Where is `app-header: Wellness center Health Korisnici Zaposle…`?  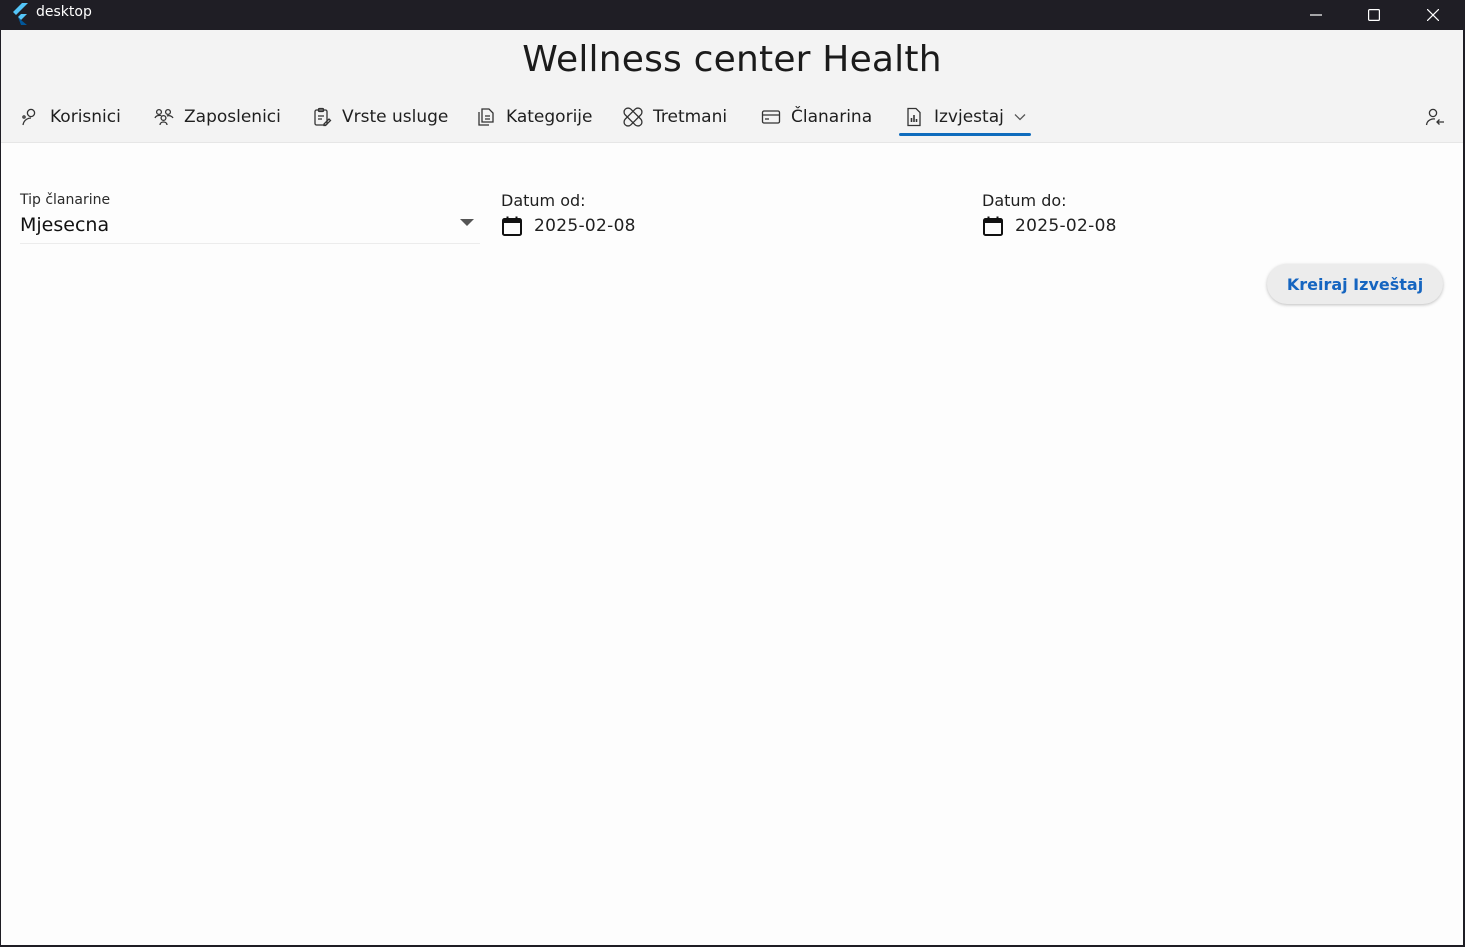 app-header: Wellness center Health Korisnici Zaposle… is located at coordinates (732, 86).